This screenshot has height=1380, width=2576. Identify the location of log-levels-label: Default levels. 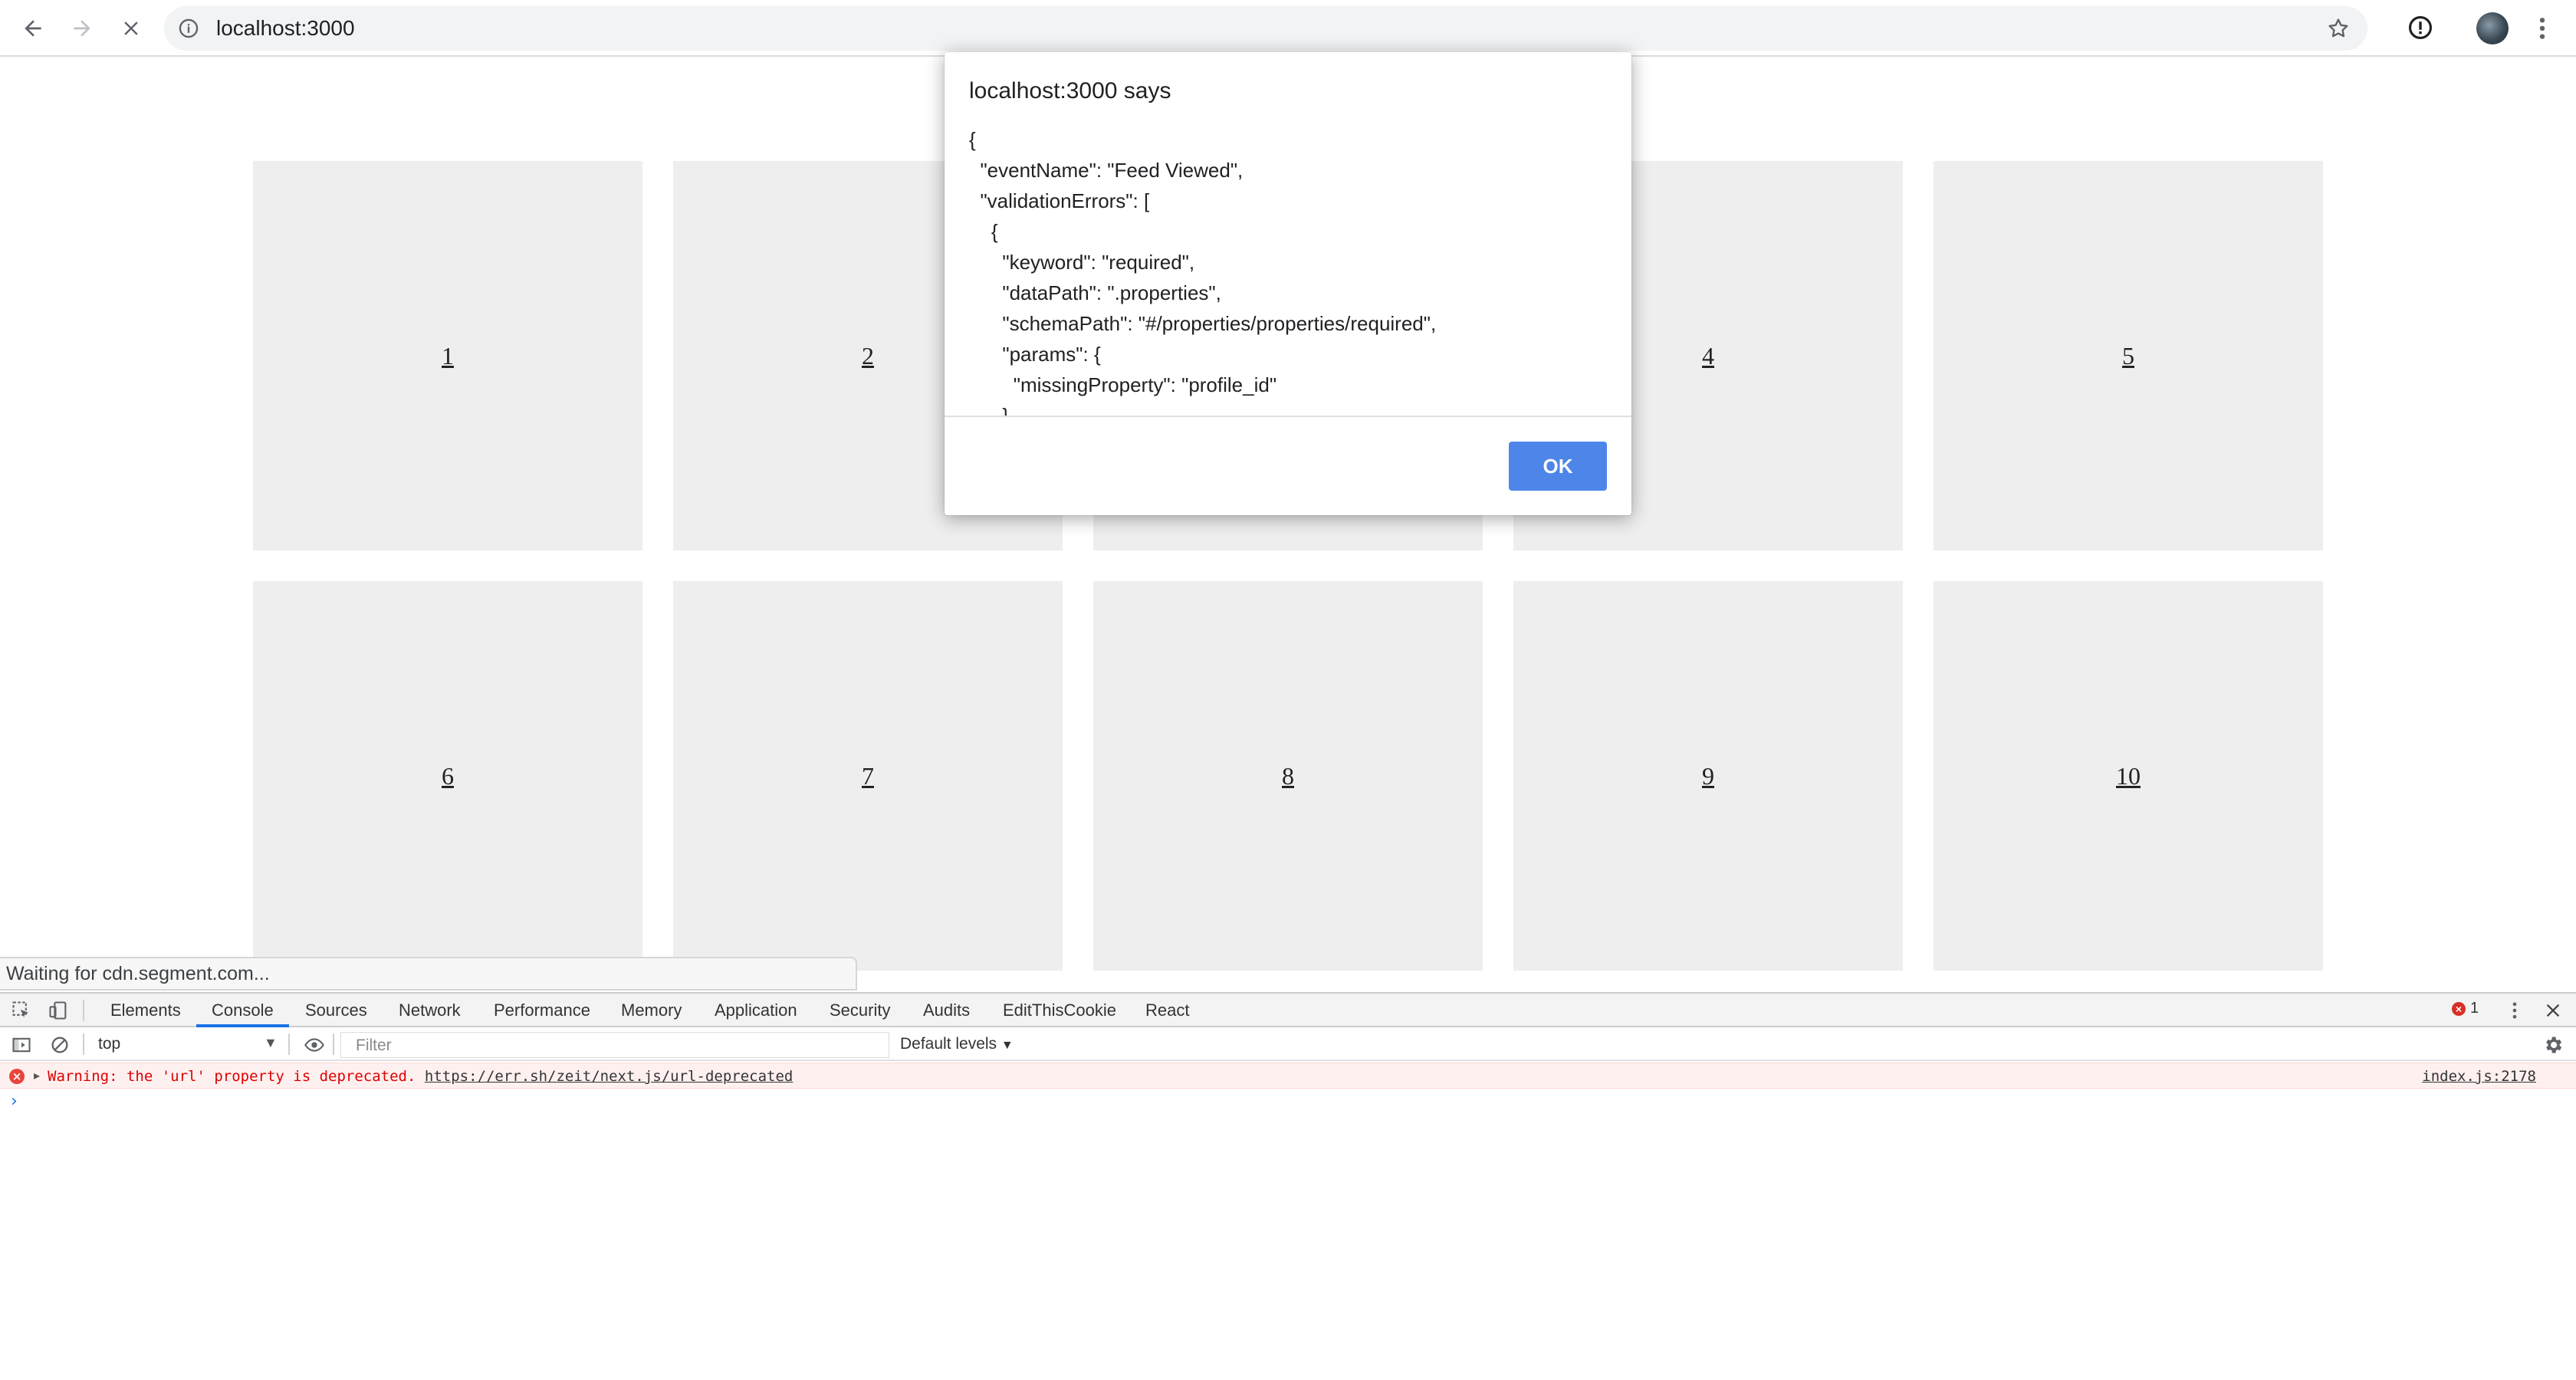
(948, 1044).